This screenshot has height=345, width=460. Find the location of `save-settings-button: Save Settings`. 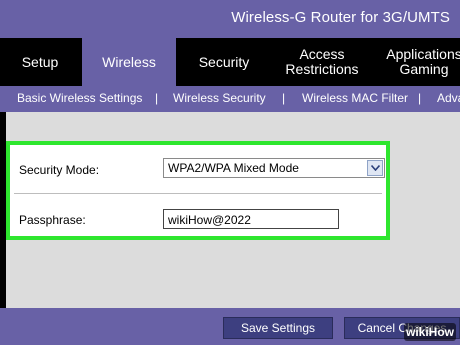

save-settings-button: Save Settings is located at coordinates (278, 328).